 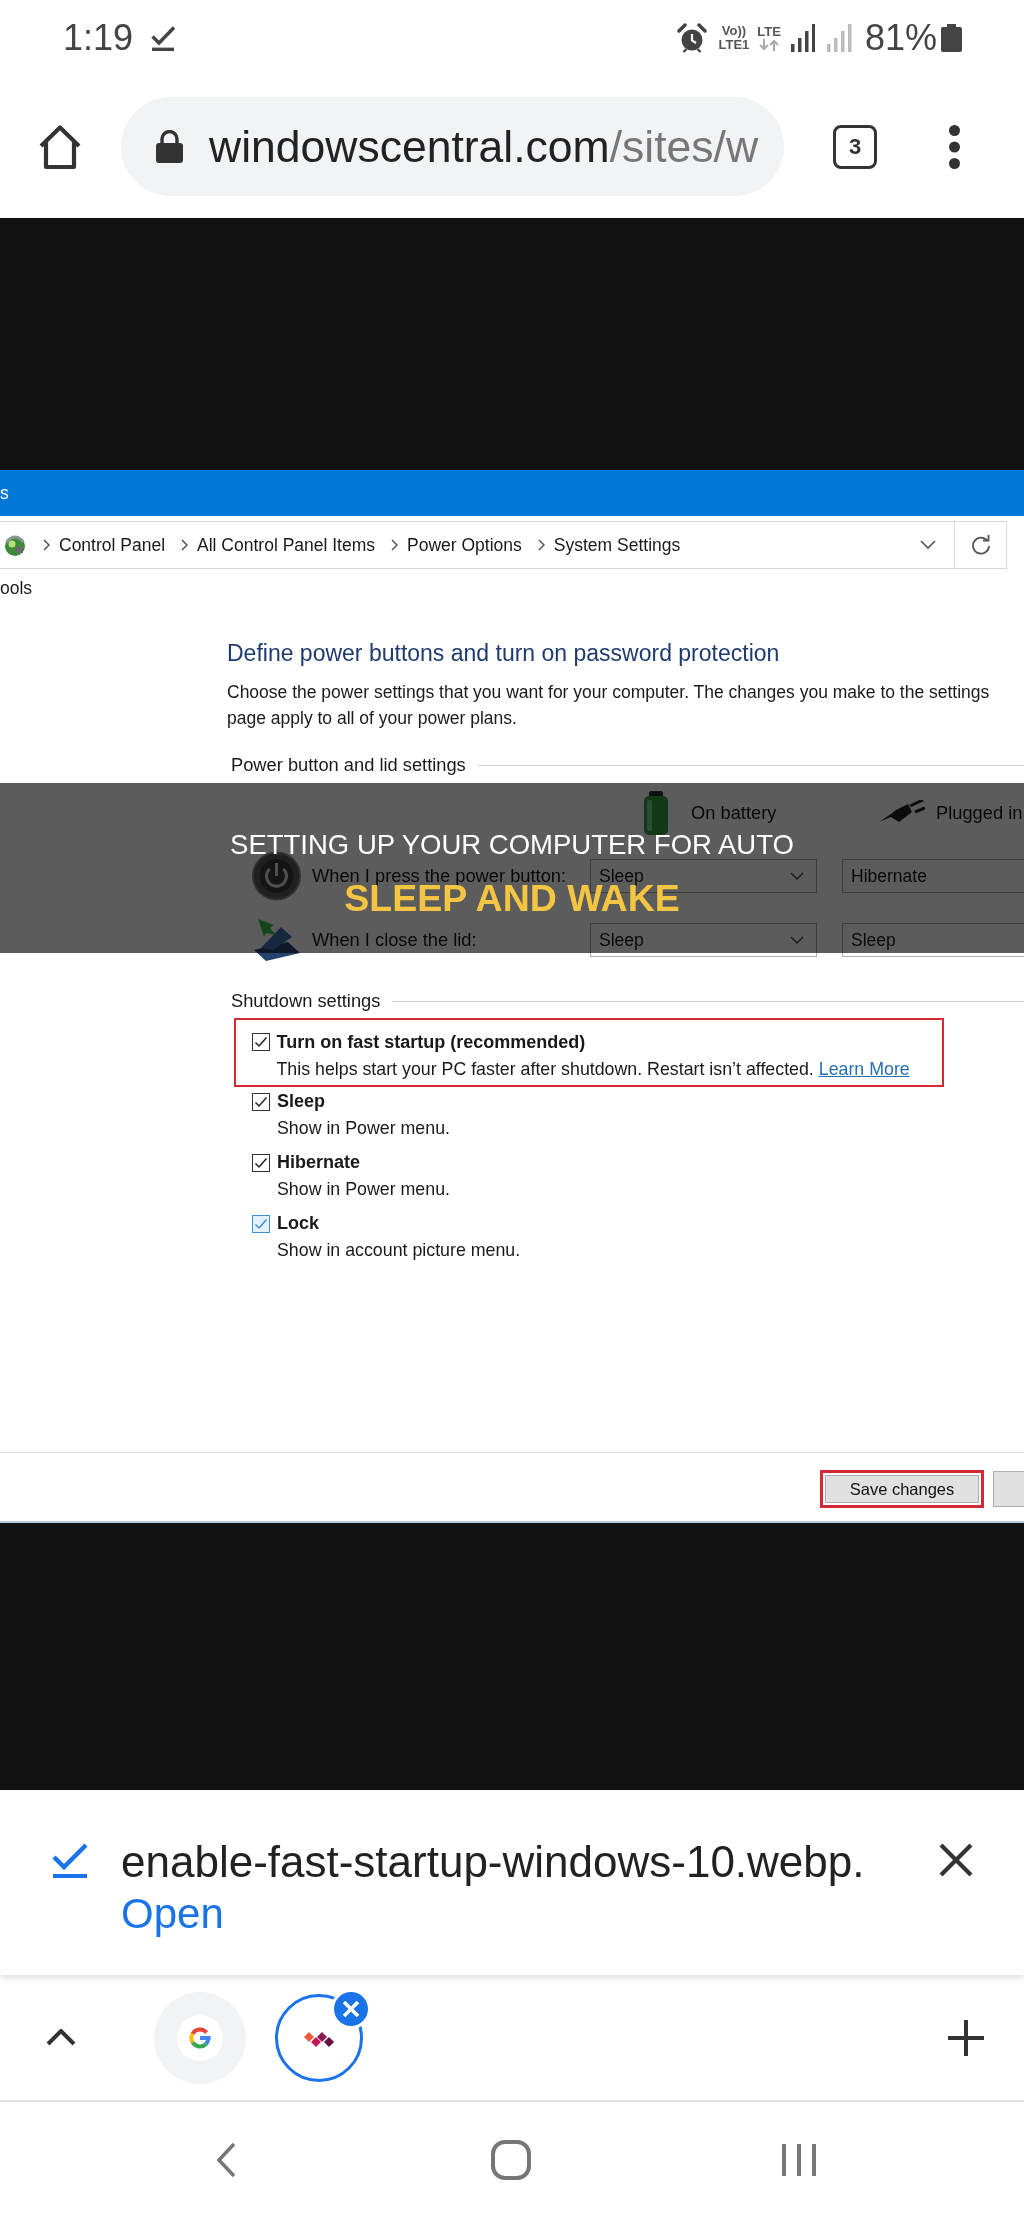 What do you see at coordinates (431, 1042) in the screenshot?
I see `option-label: Turn on fast startup (recommended)` at bounding box center [431, 1042].